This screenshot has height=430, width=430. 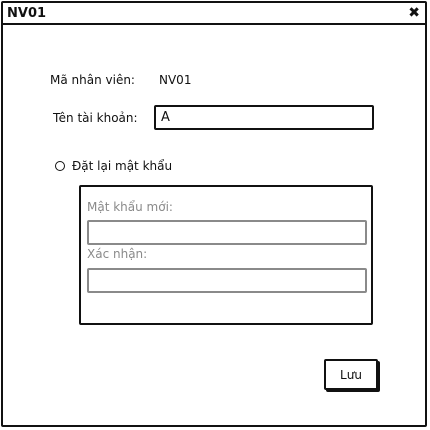 What do you see at coordinates (175, 80) in the screenshot?
I see `employee-code-value: NV01` at bounding box center [175, 80].